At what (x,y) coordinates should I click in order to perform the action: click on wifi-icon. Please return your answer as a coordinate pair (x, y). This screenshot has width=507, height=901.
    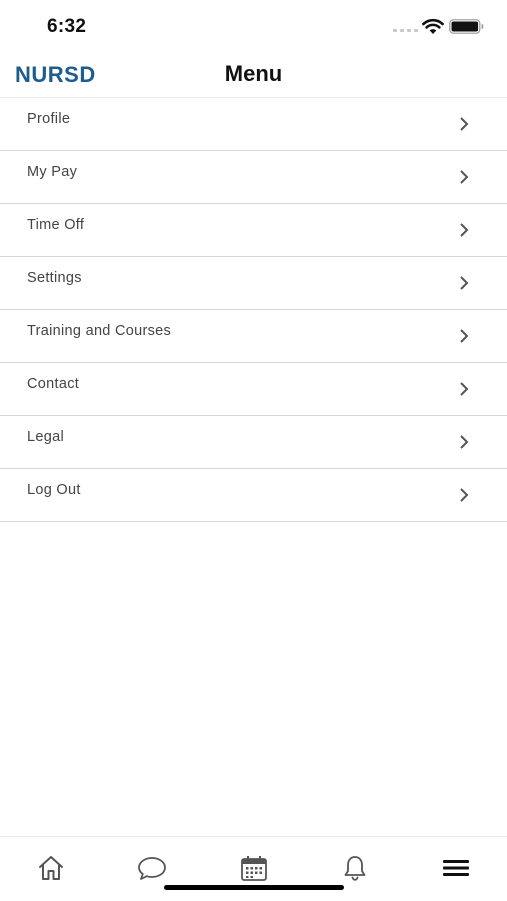
    Looking at the image, I should click on (433, 26).